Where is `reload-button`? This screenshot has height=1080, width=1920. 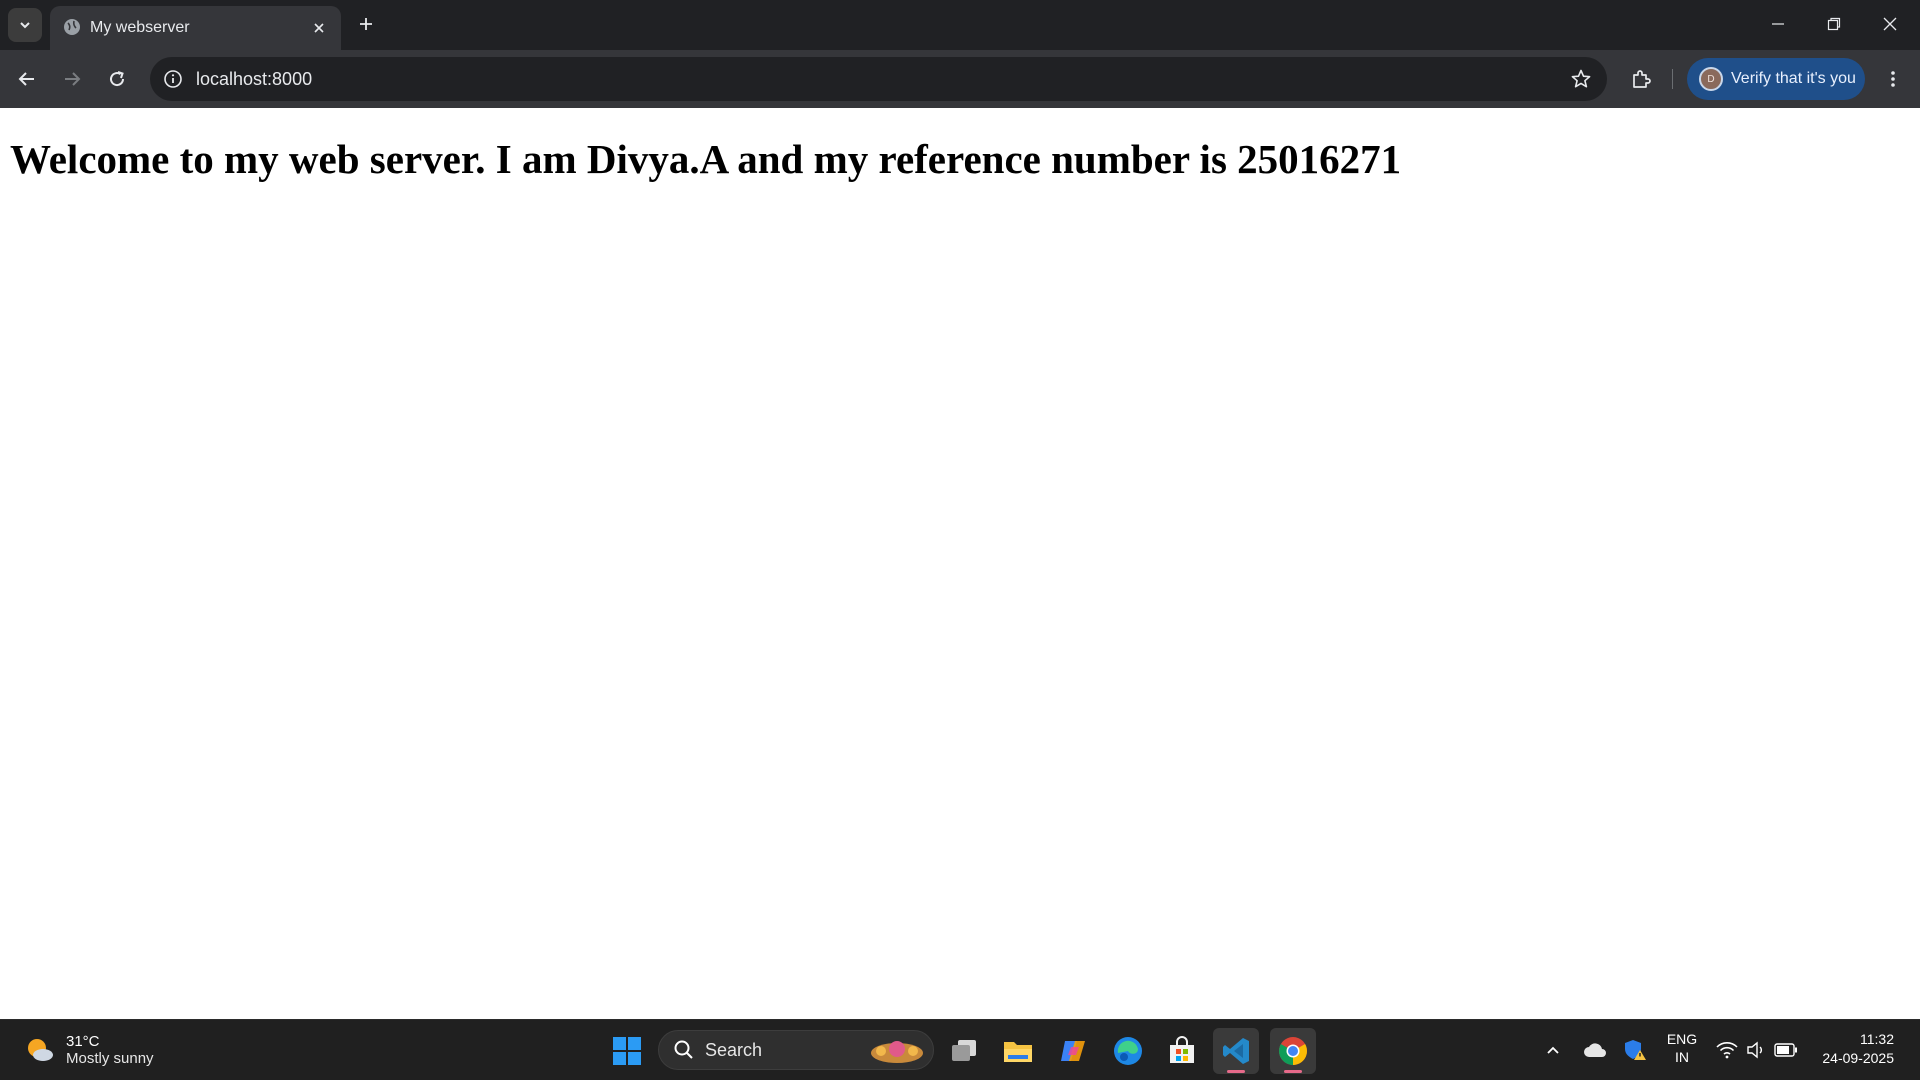
reload-button is located at coordinates (117, 79).